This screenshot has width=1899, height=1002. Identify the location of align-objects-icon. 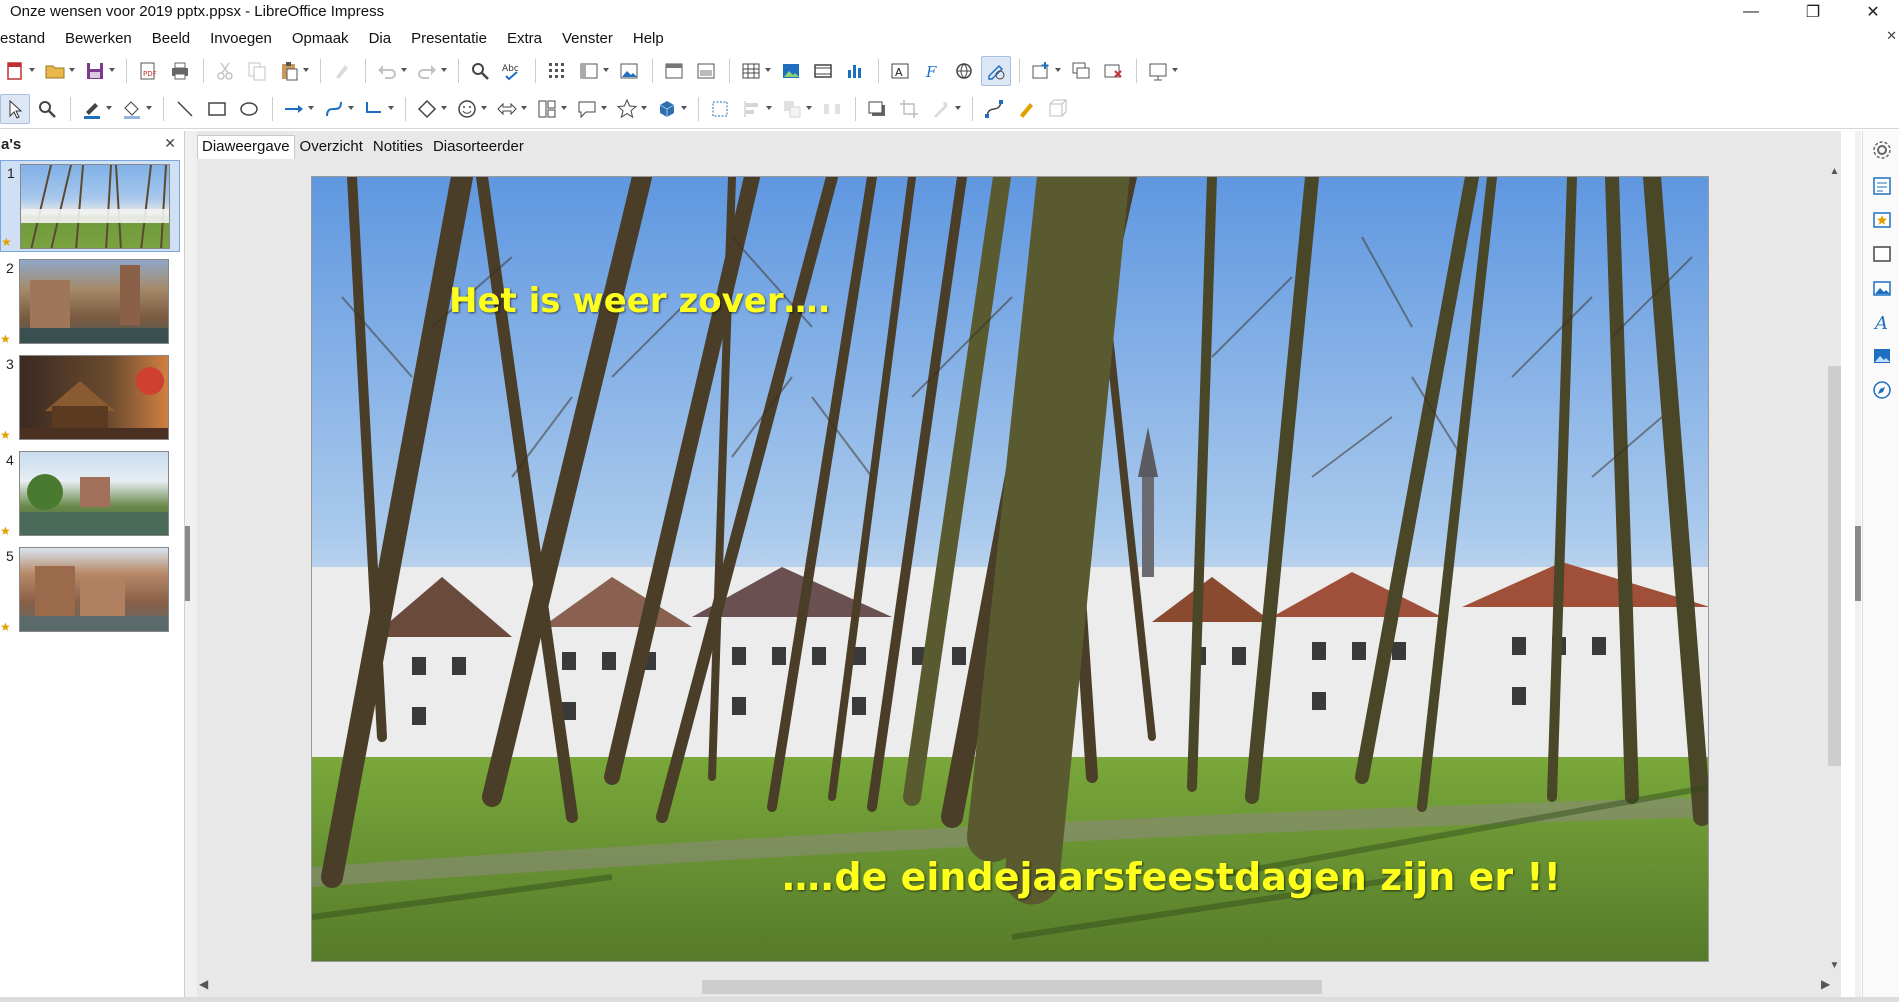
(754, 109).